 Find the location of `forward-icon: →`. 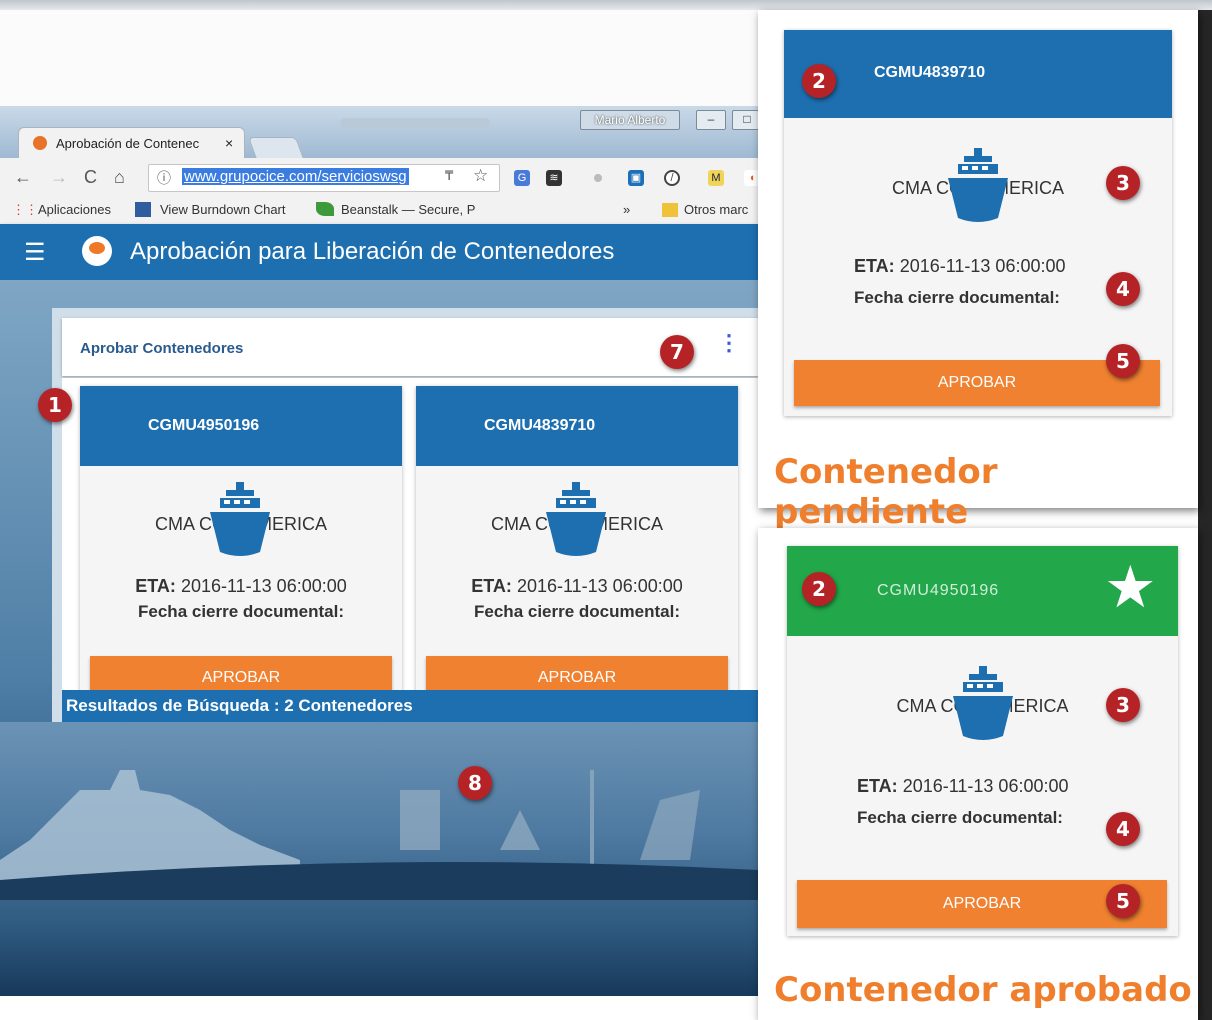

forward-icon: → is located at coordinates (59, 177).